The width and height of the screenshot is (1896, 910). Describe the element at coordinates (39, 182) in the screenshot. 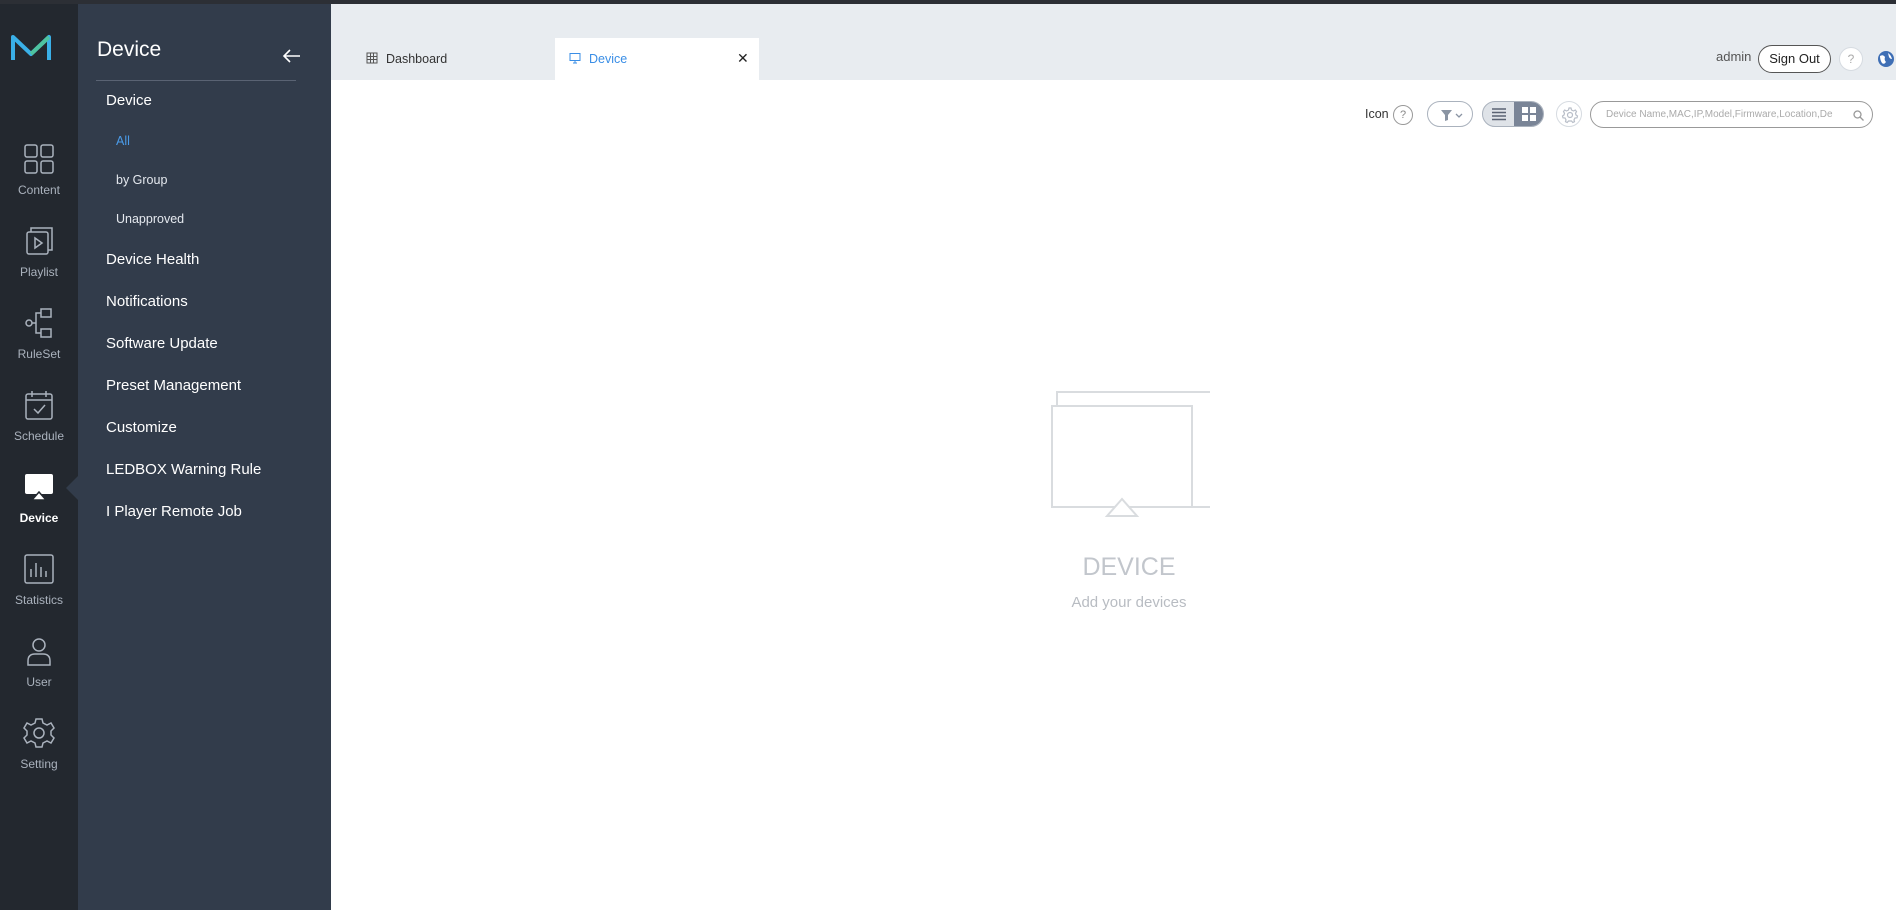

I see `nav-content: Content` at that location.